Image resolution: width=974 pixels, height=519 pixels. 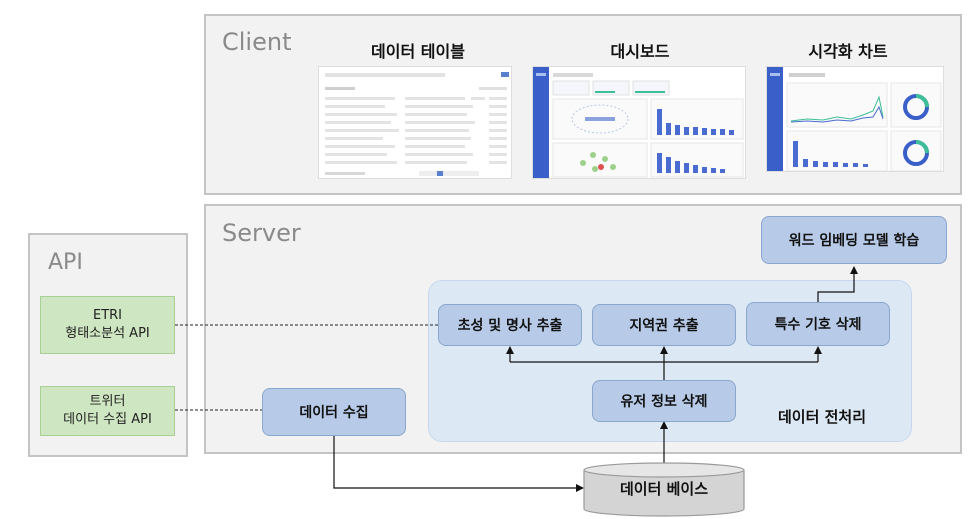 What do you see at coordinates (510, 325) in the screenshot?
I see `choseong-noun-node: 초성 및 명사 추출` at bounding box center [510, 325].